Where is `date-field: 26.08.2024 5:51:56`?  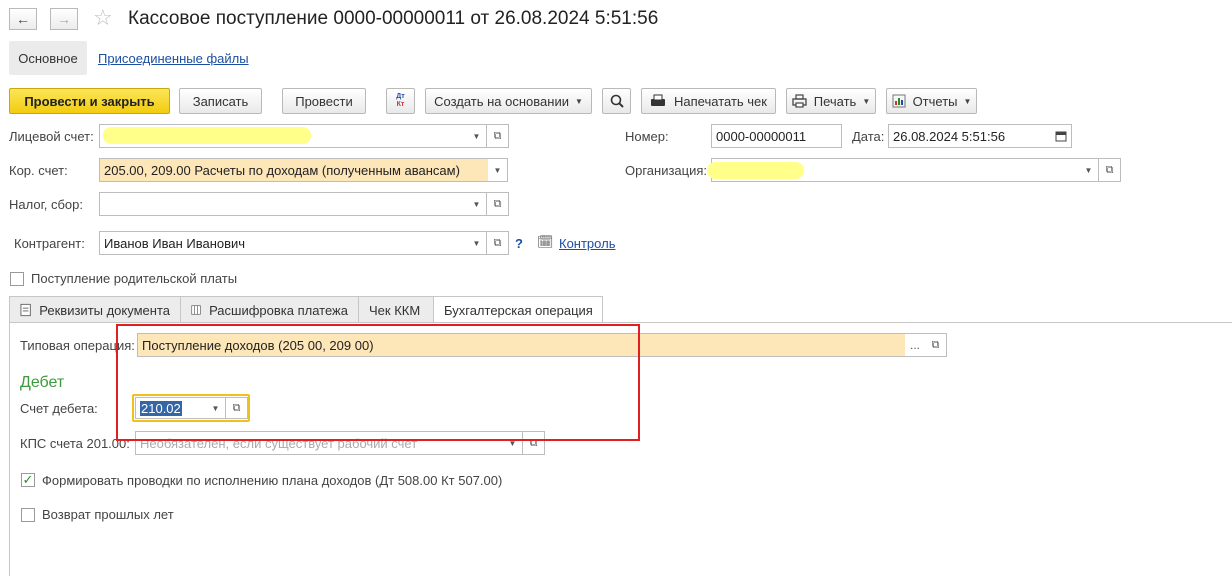 date-field: 26.08.2024 5:51:56 is located at coordinates (969, 136).